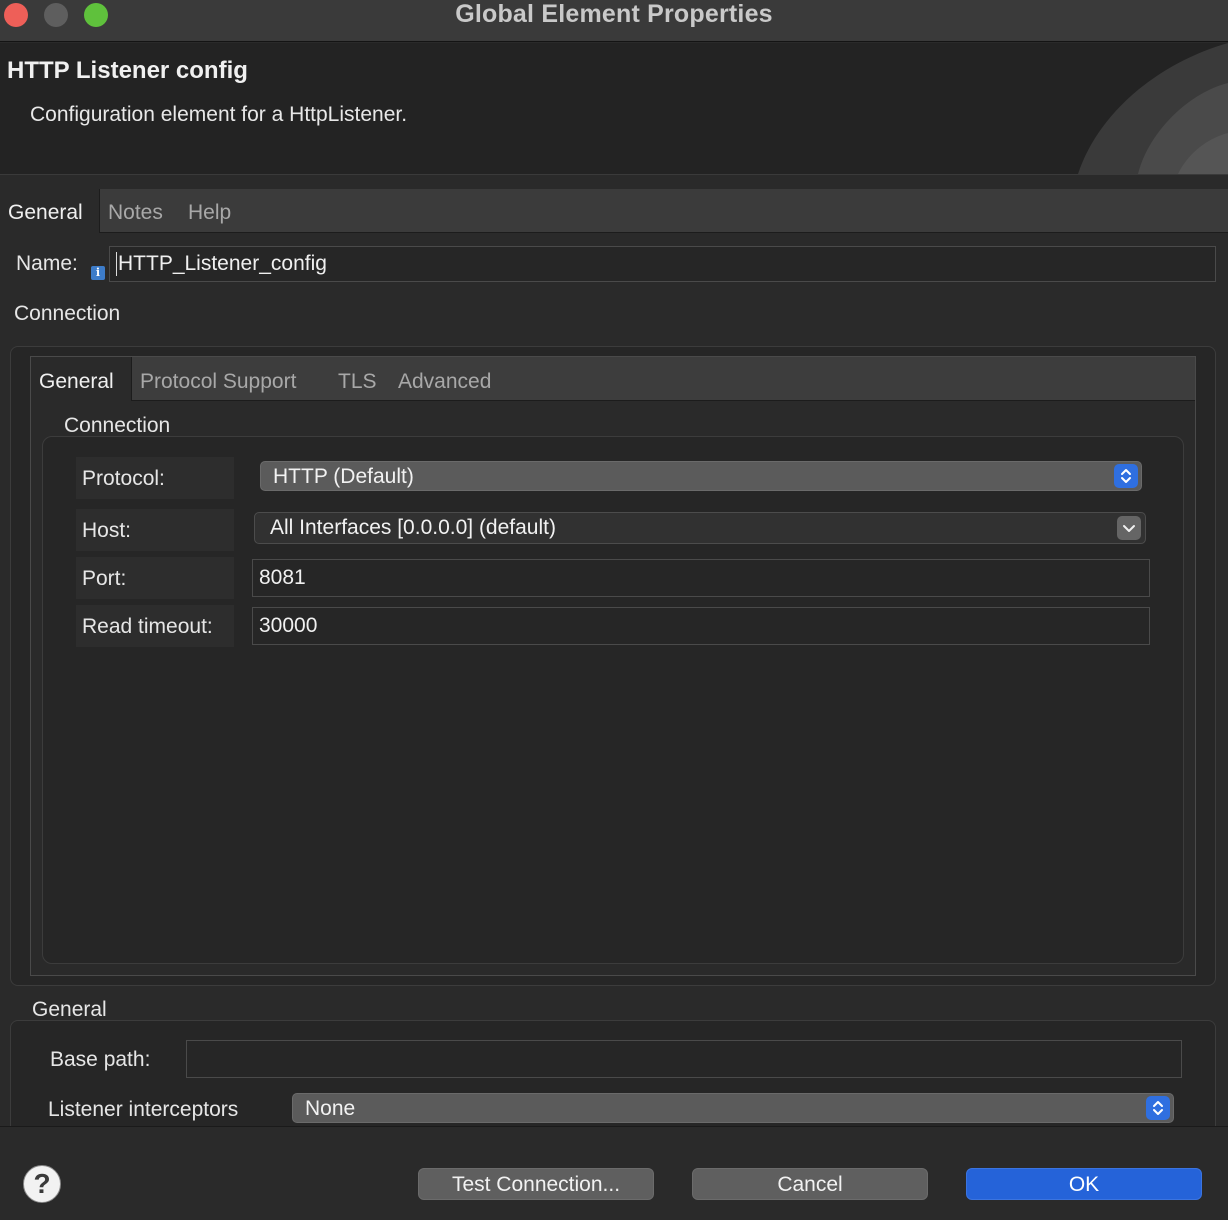 The width and height of the screenshot is (1228, 1220). Describe the element at coordinates (1129, 528) in the screenshot. I see `chevron-down-icon` at that location.